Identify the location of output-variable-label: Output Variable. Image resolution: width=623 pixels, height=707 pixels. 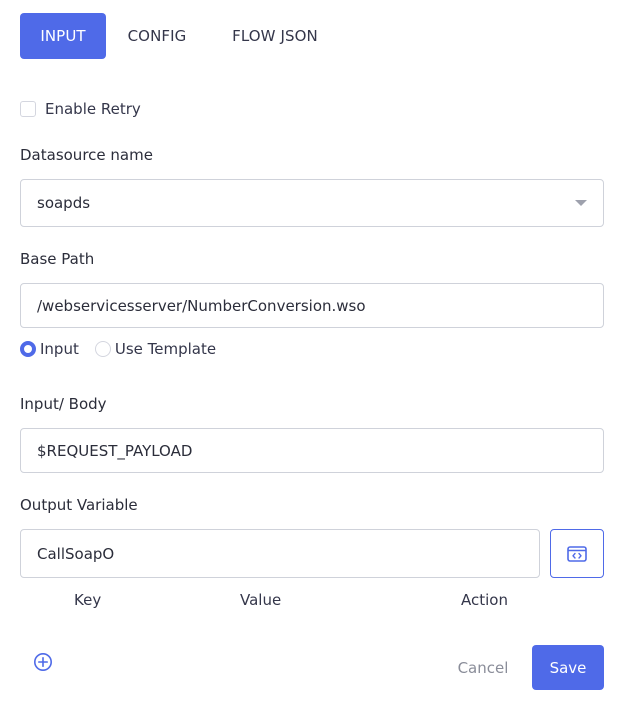
(79, 505).